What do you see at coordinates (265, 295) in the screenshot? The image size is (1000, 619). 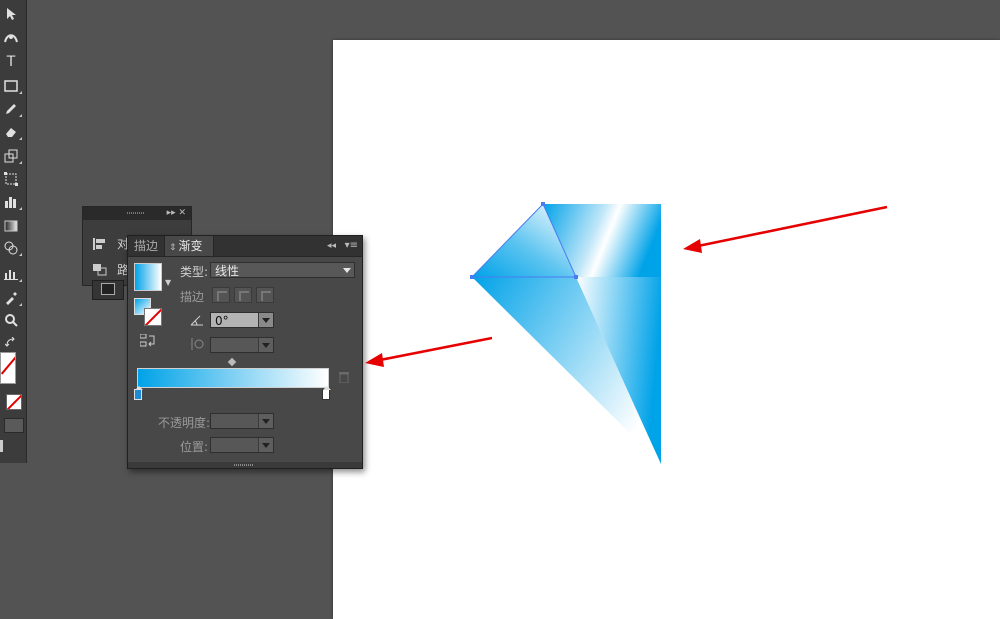 I see `stroke-across-button` at bounding box center [265, 295].